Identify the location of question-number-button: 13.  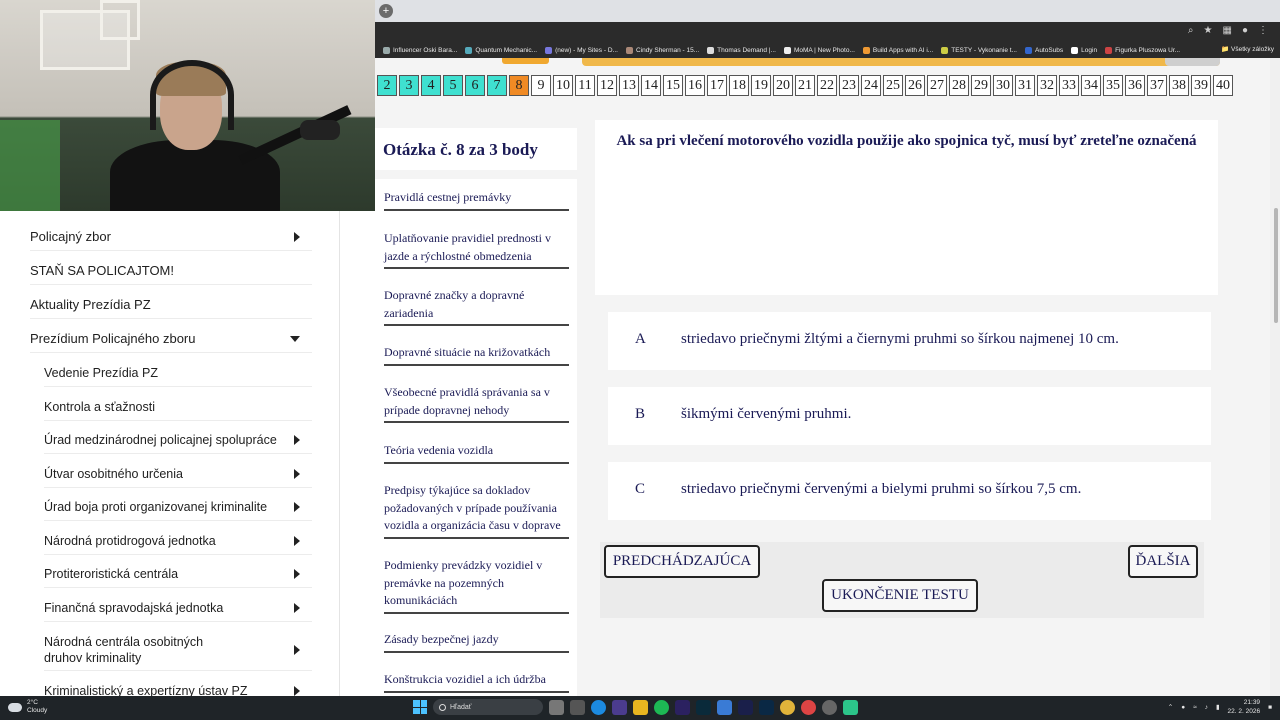
(629, 85).